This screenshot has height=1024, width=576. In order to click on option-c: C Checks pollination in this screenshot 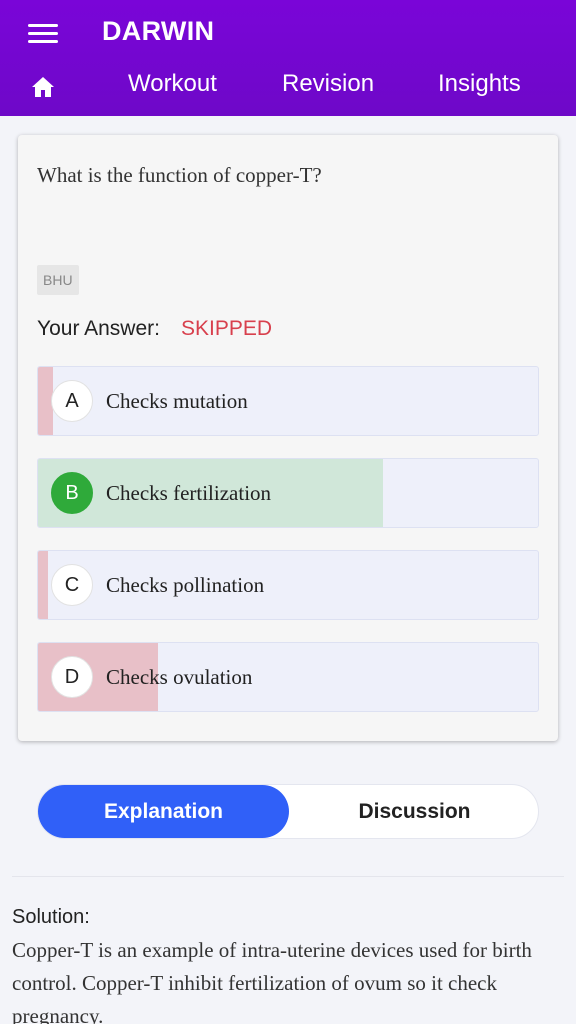, I will do `click(288, 585)`.